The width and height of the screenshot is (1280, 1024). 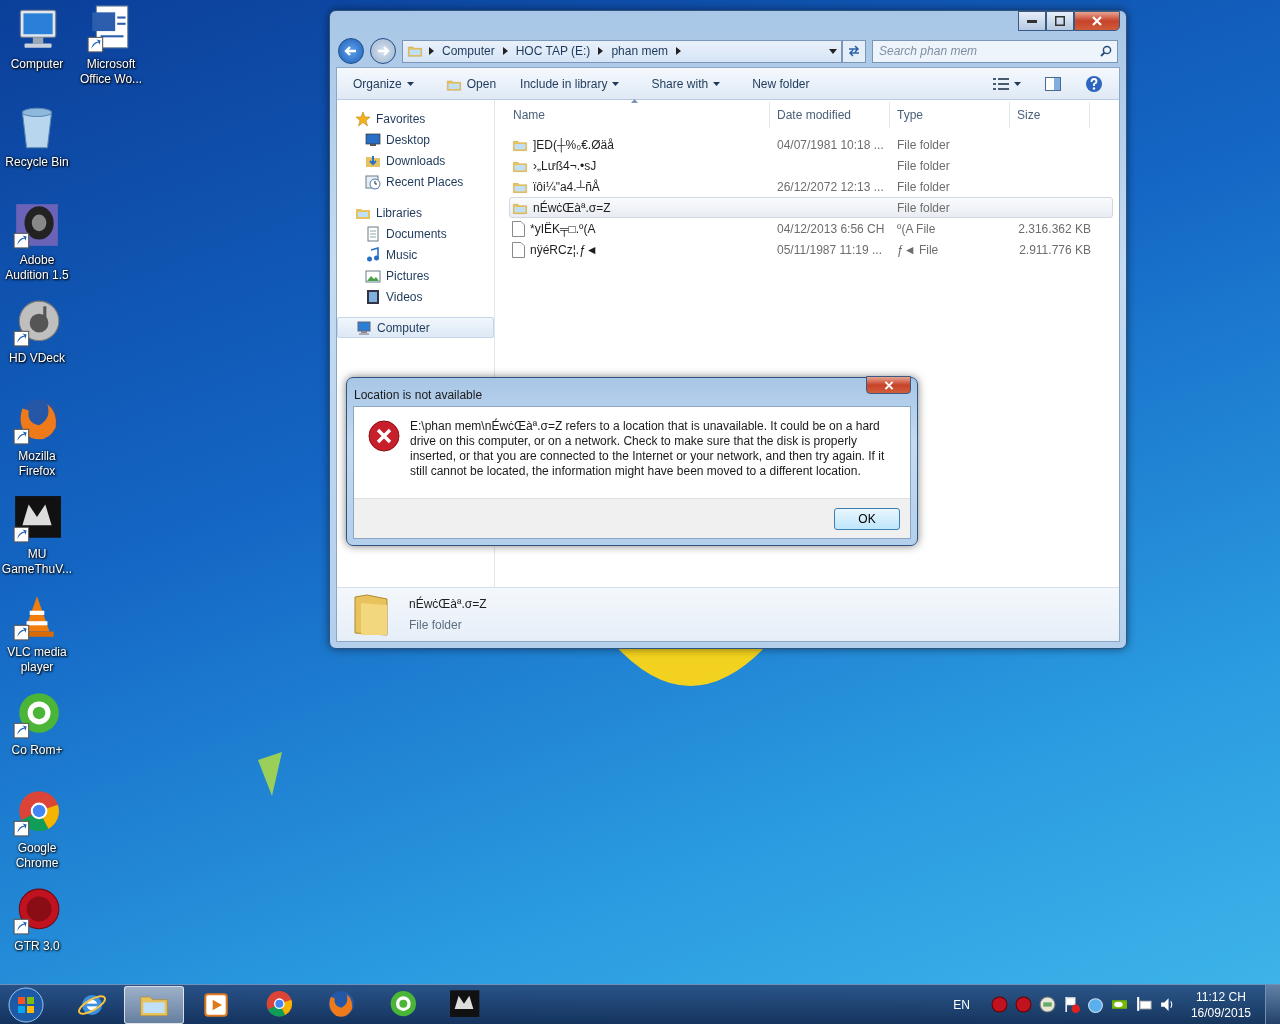 I want to click on document-icon, so click(x=373, y=233).